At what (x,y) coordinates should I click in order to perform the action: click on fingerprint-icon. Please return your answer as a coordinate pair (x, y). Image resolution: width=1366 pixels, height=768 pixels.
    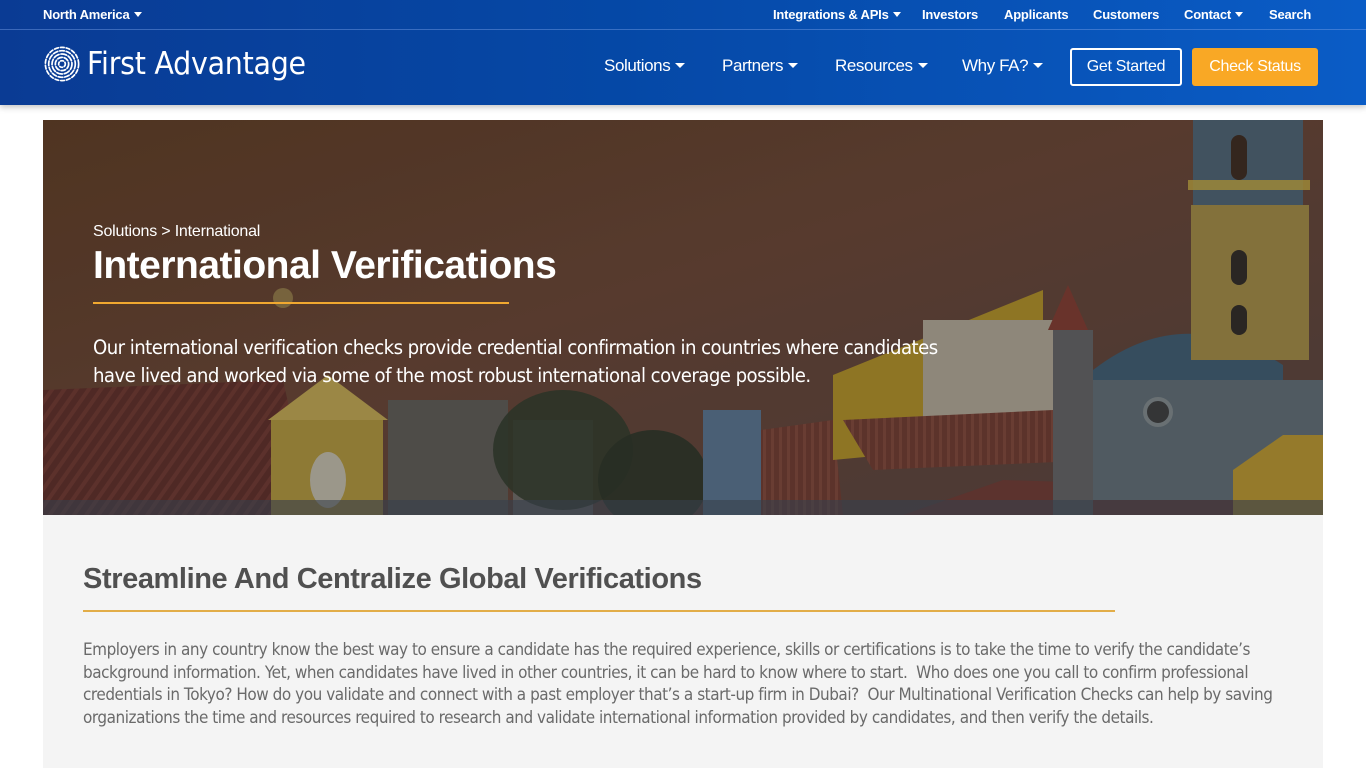
    Looking at the image, I should click on (62, 64).